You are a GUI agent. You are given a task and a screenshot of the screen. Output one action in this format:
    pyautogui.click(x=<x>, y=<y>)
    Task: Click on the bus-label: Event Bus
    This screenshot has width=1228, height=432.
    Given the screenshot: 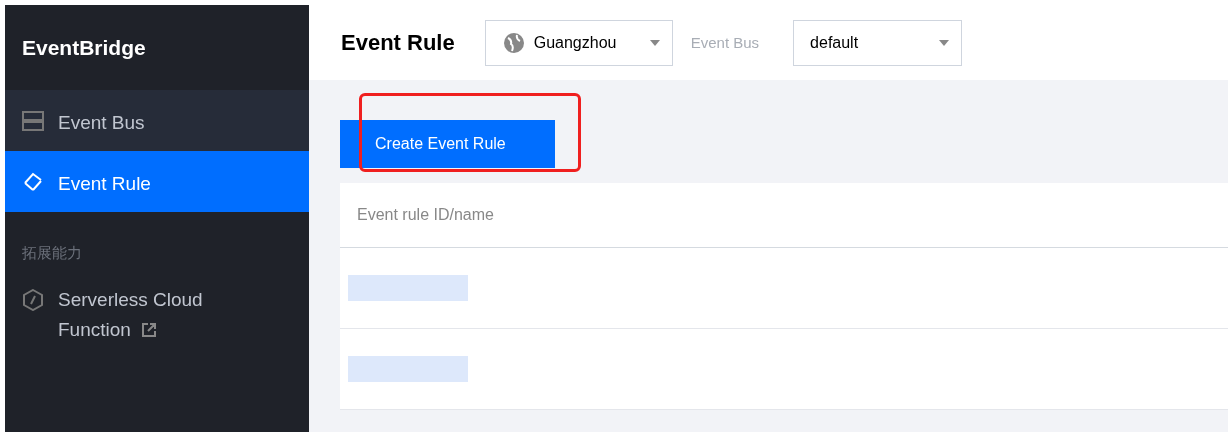 What is the action you would take?
    pyautogui.click(x=725, y=42)
    